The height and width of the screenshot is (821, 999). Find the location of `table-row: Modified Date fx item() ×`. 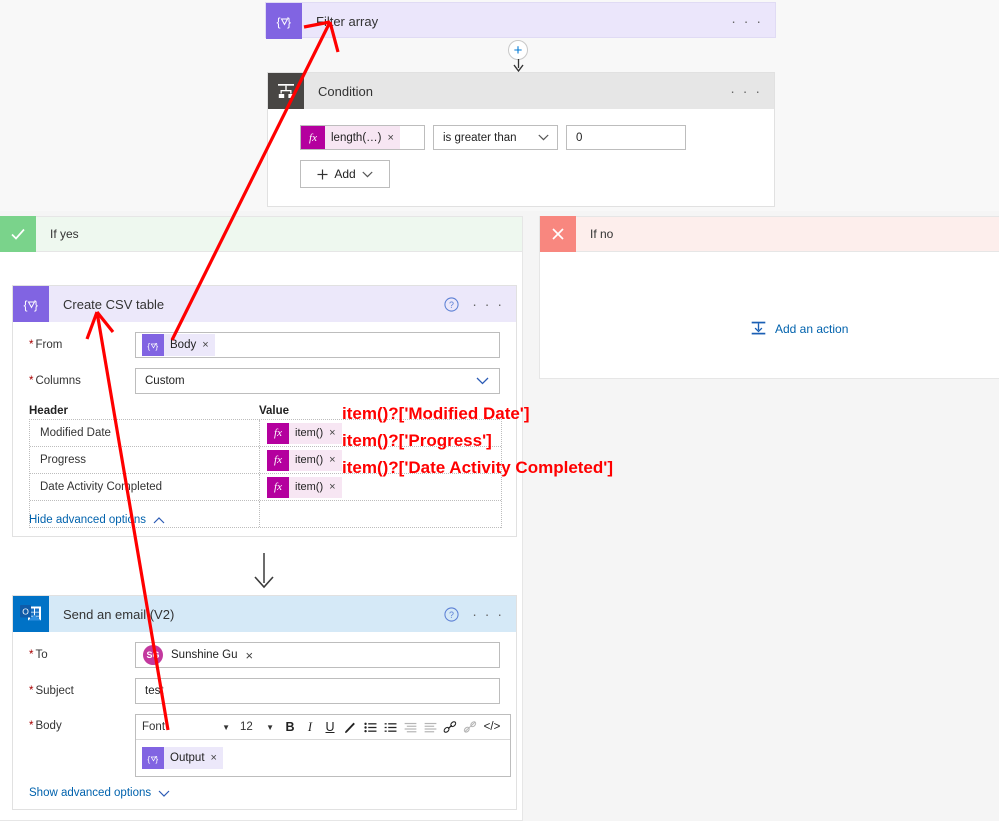

table-row: Modified Date fx item() × is located at coordinates (265, 433).